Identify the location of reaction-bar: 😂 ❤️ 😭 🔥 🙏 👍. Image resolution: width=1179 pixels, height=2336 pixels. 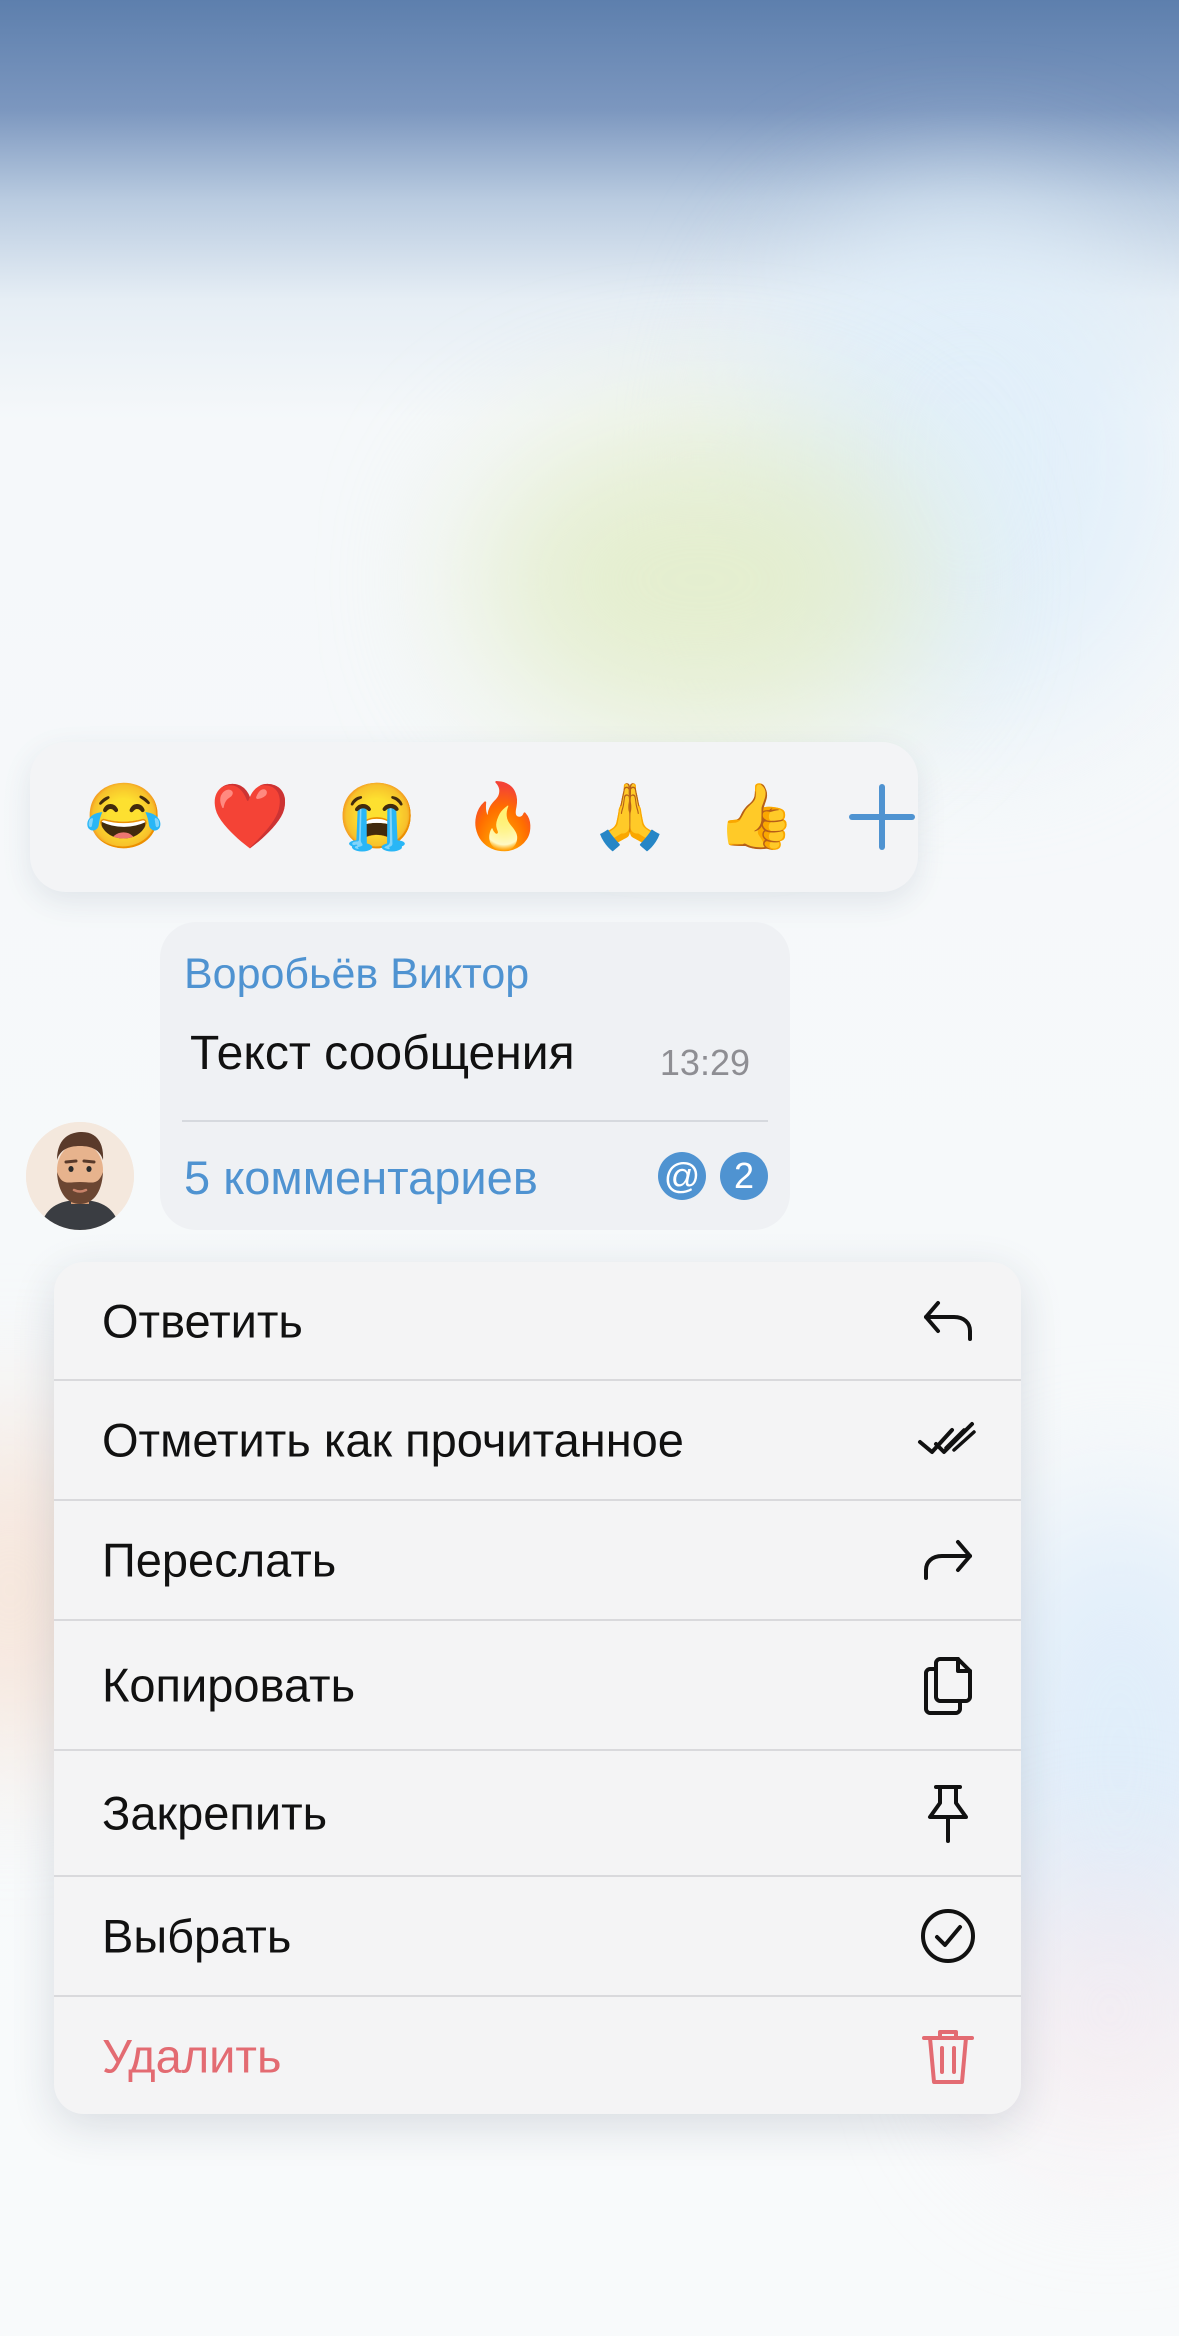
(474, 817).